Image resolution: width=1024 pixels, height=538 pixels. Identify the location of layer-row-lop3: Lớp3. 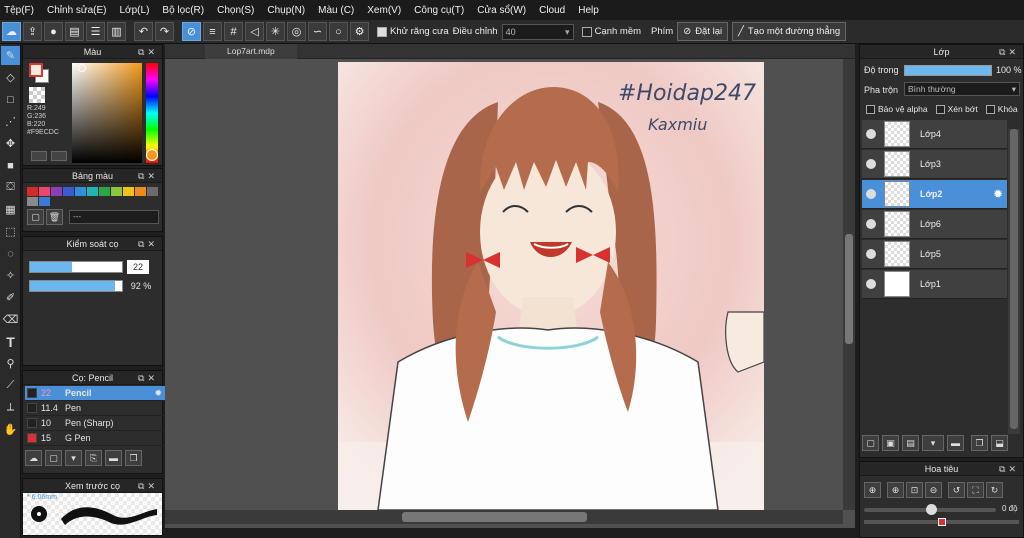
(934, 164).